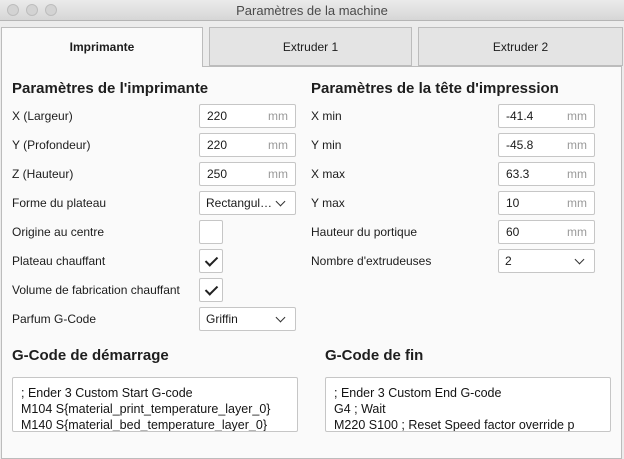 The width and height of the screenshot is (624, 459). Describe the element at coordinates (371, 261) in the screenshot. I see `extruder-count-label: Nombre d'extrudeuses` at that location.